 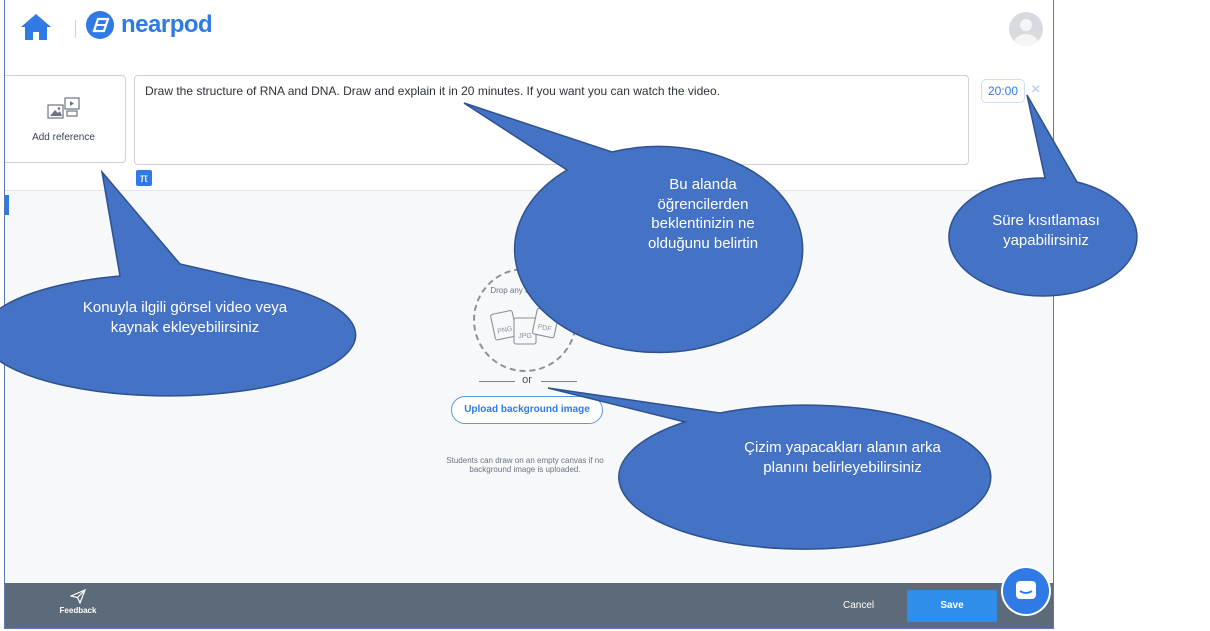 What do you see at coordinates (1003, 91) in the screenshot?
I see `timer-input: 20:00` at bounding box center [1003, 91].